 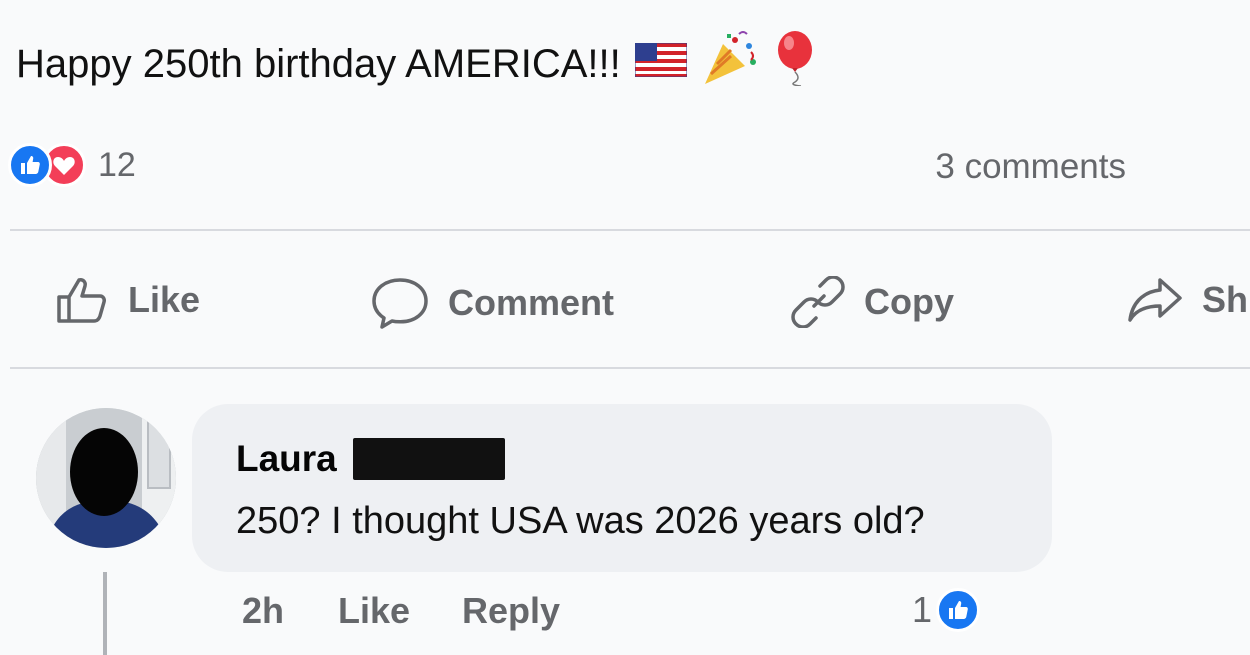 What do you see at coordinates (1187, 300) in the screenshot?
I see `share-button: Sh` at bounding box center [1187, 300].